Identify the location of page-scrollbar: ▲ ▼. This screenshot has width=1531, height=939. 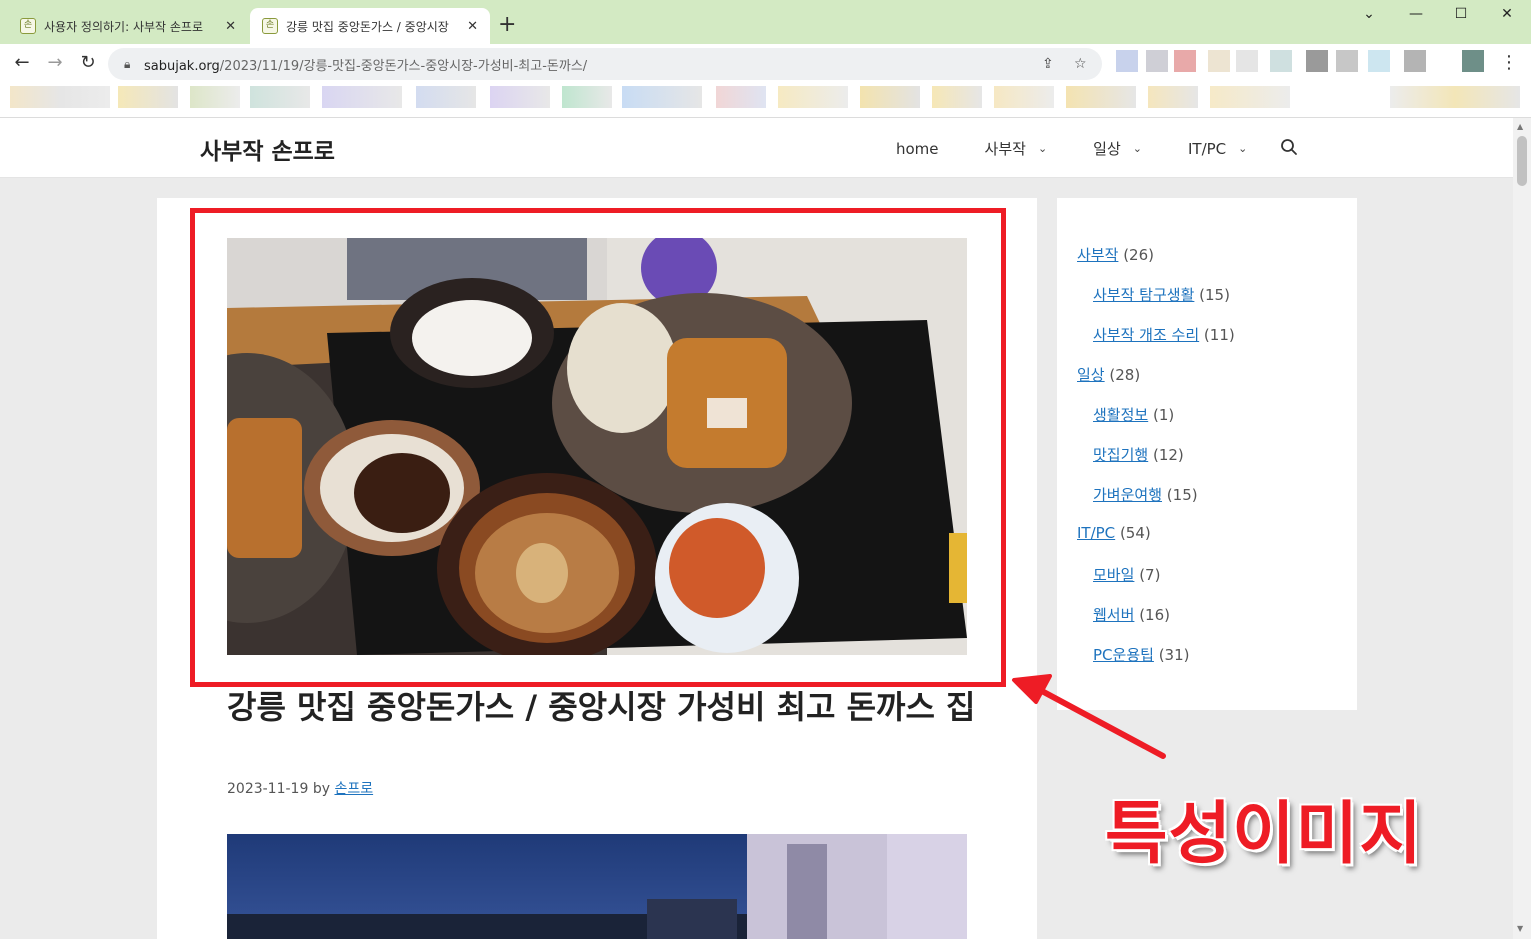
(1522, 528).